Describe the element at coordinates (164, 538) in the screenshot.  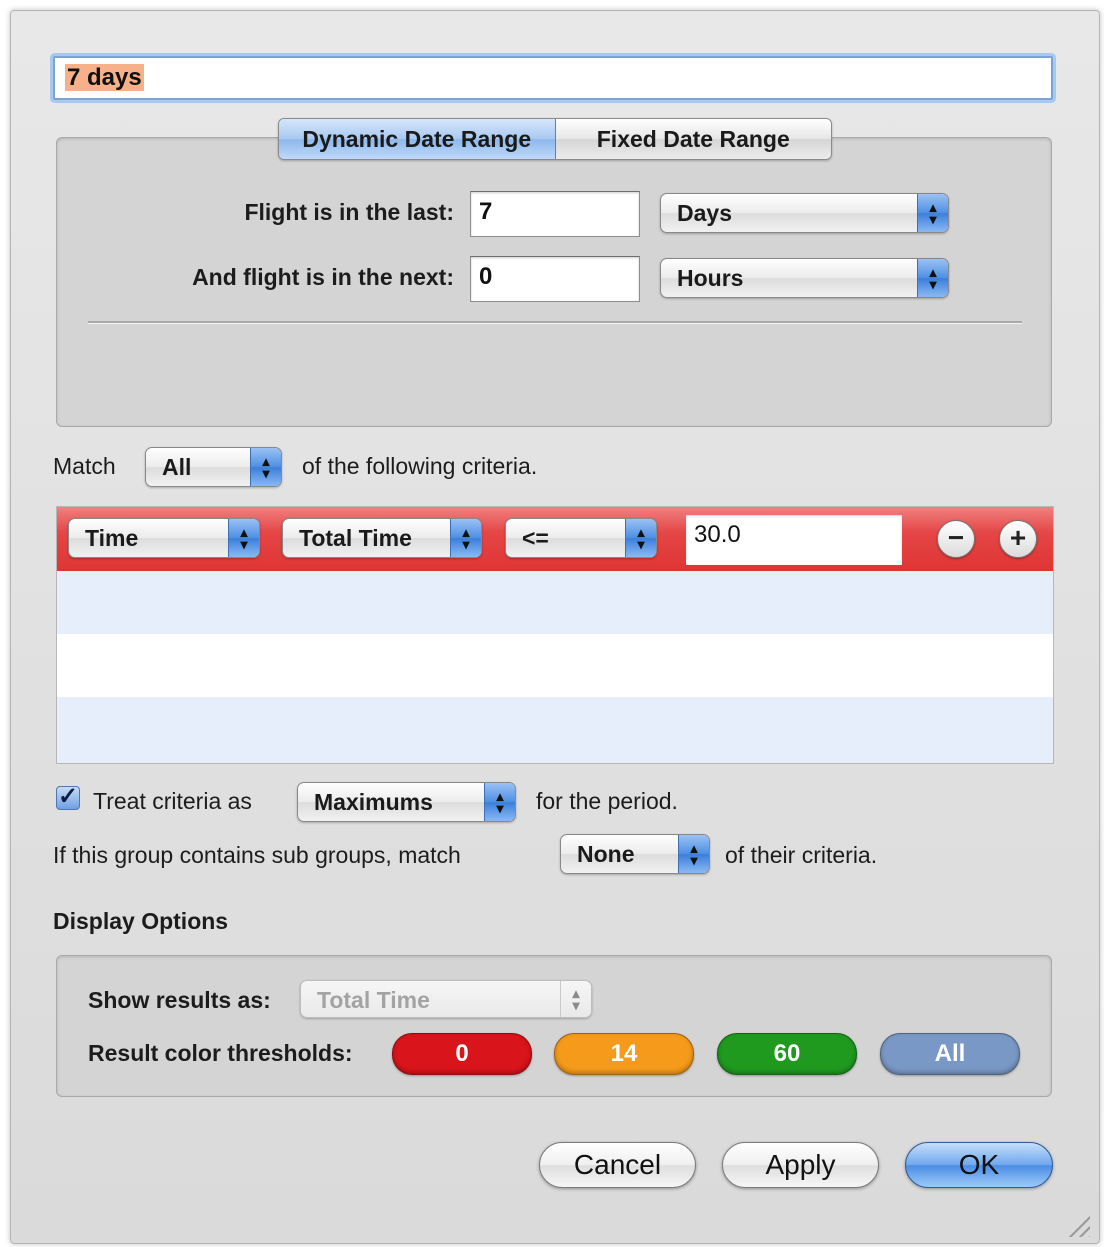
I see `criteria-field-popup: Time ▴ ▾` at that location.